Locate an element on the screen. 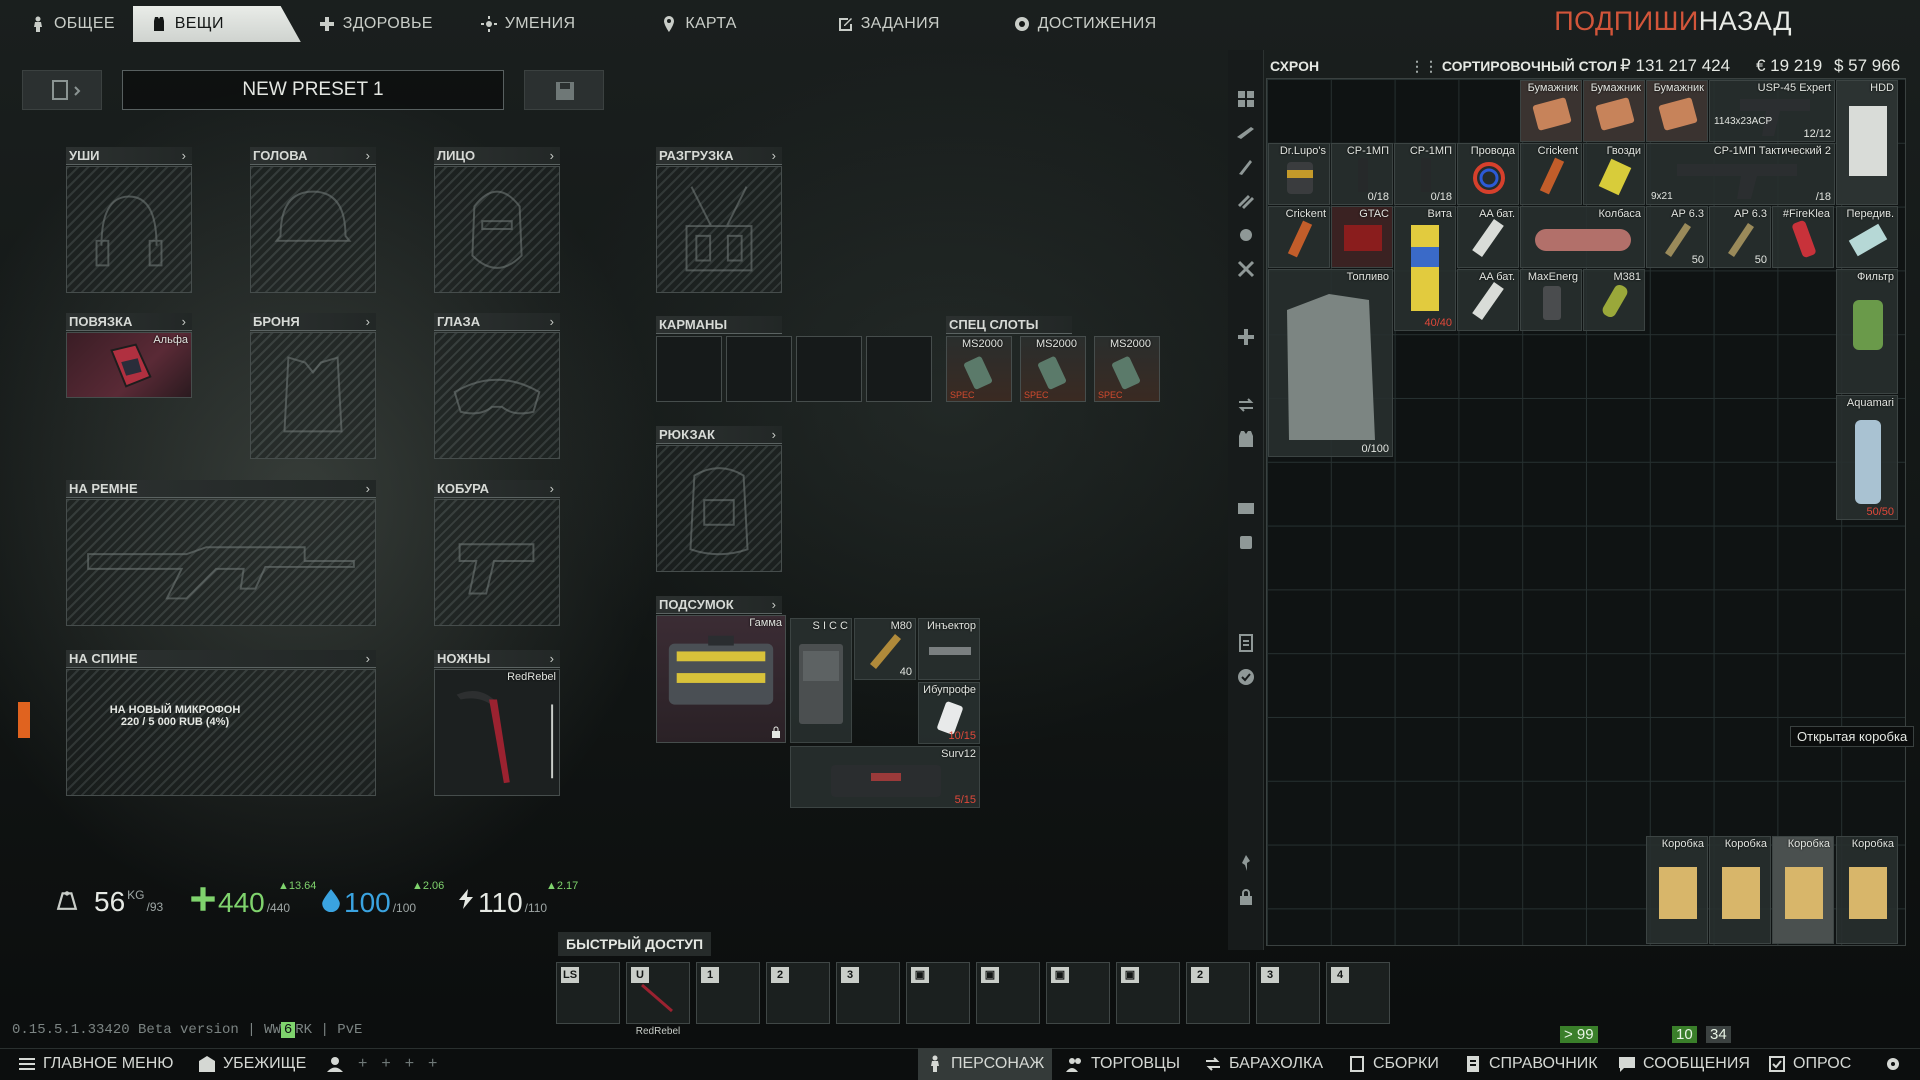 The height and width of the screenshot is (1080, 1920). preset-save-button is located at coordinates (564, 90).